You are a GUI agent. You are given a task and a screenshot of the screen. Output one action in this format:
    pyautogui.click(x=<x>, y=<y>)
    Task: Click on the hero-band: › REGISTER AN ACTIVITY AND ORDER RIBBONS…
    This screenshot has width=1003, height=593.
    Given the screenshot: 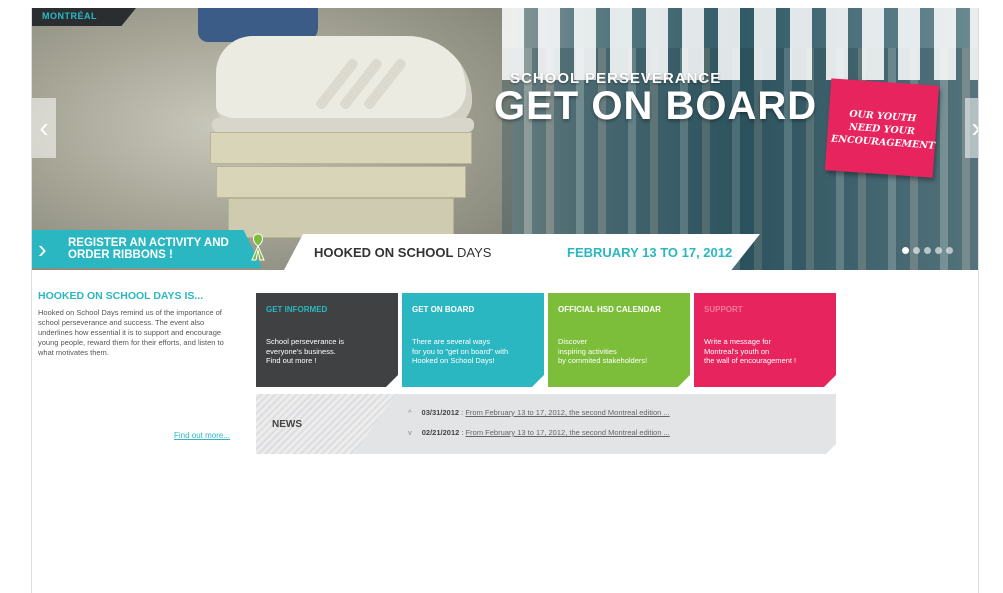 What is the action you would take?
    pyautogui.click(x=505, y=250)
    